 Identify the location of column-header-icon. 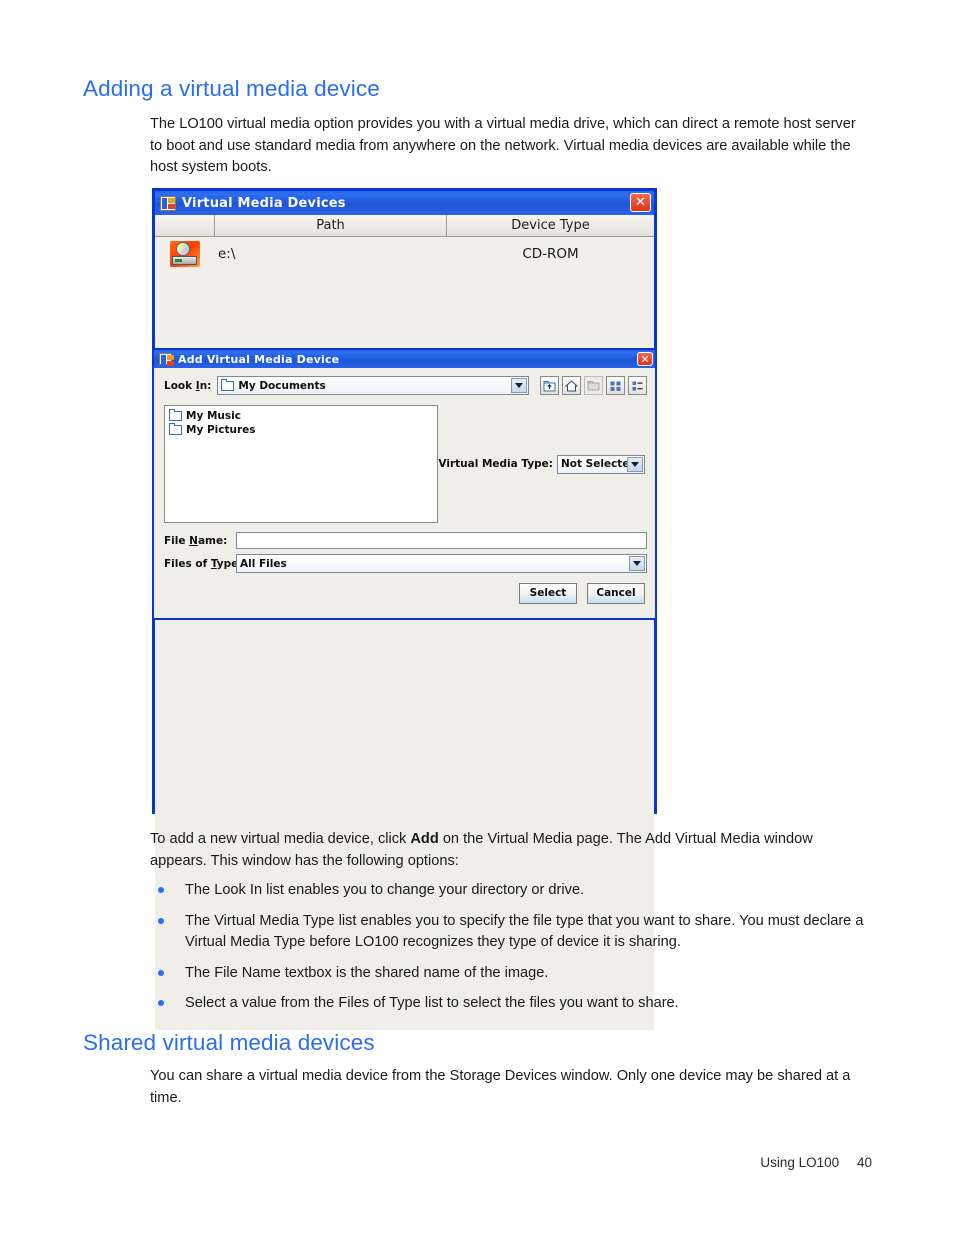
(185, 225).